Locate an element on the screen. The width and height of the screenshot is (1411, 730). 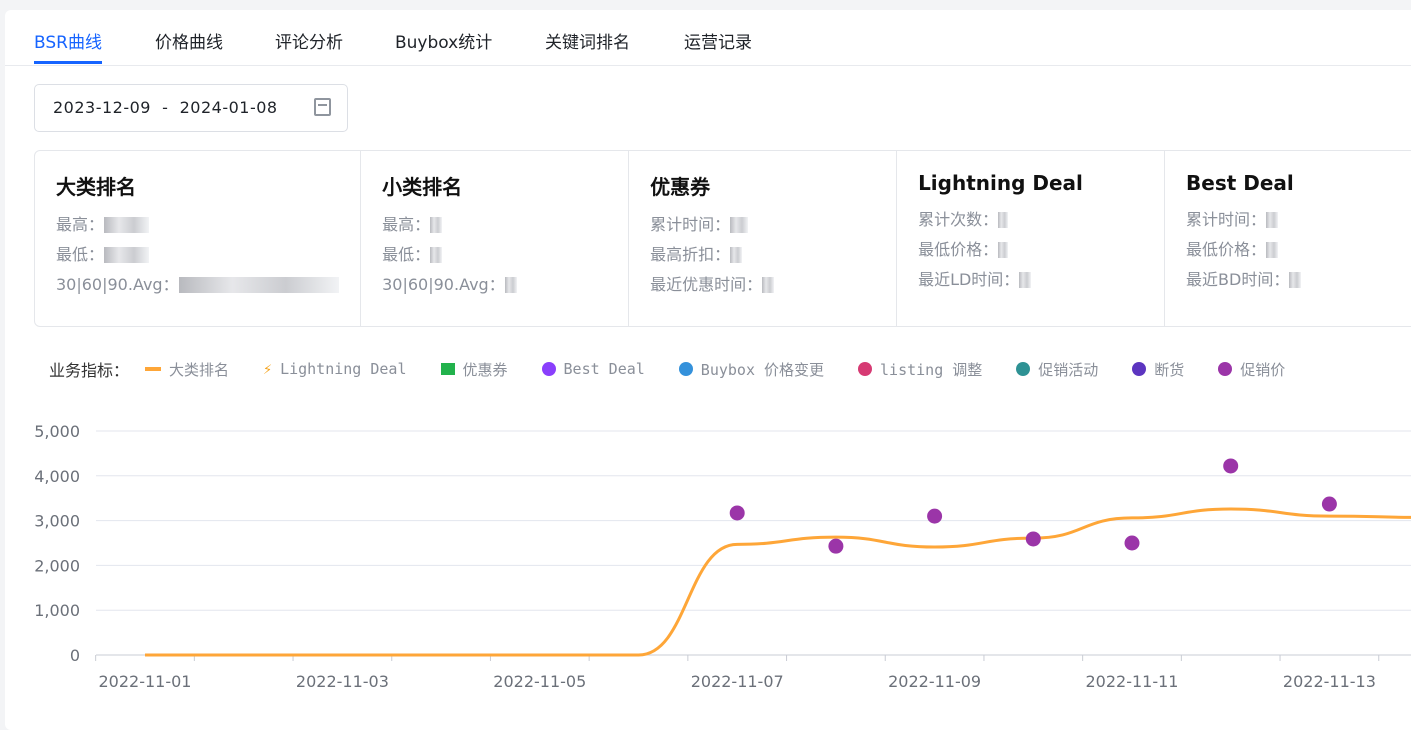
y-tick-label: 2,000 is located at coordinates (57, 565).